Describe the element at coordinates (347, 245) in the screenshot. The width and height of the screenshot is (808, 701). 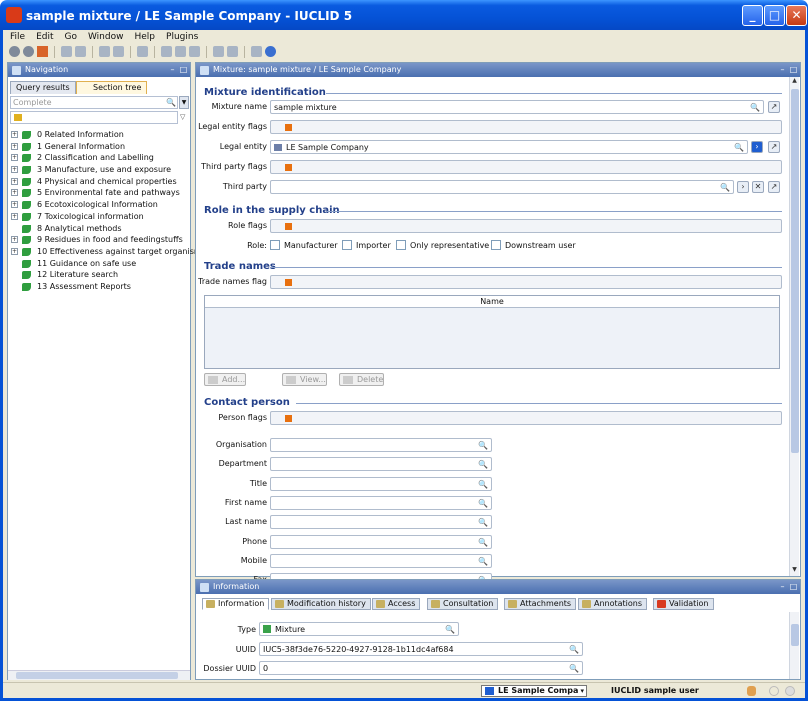
I see `importer-checkbox` at that location.